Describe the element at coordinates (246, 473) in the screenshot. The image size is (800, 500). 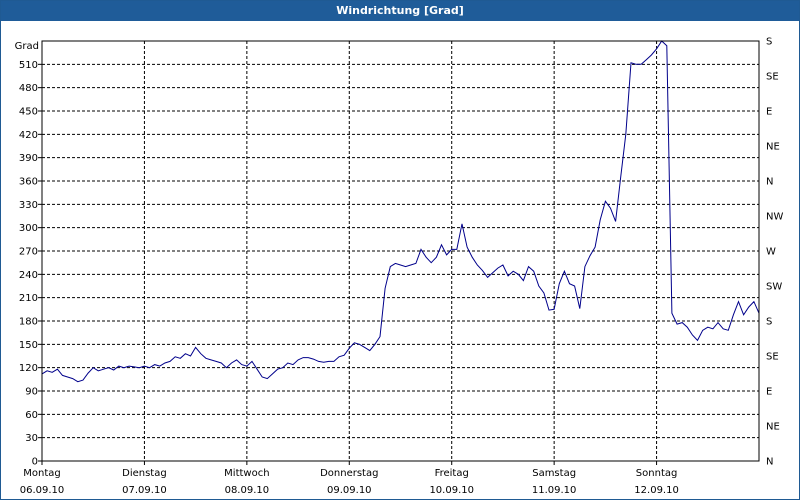
I see `x-tick-day: Mittwoch` at that location.